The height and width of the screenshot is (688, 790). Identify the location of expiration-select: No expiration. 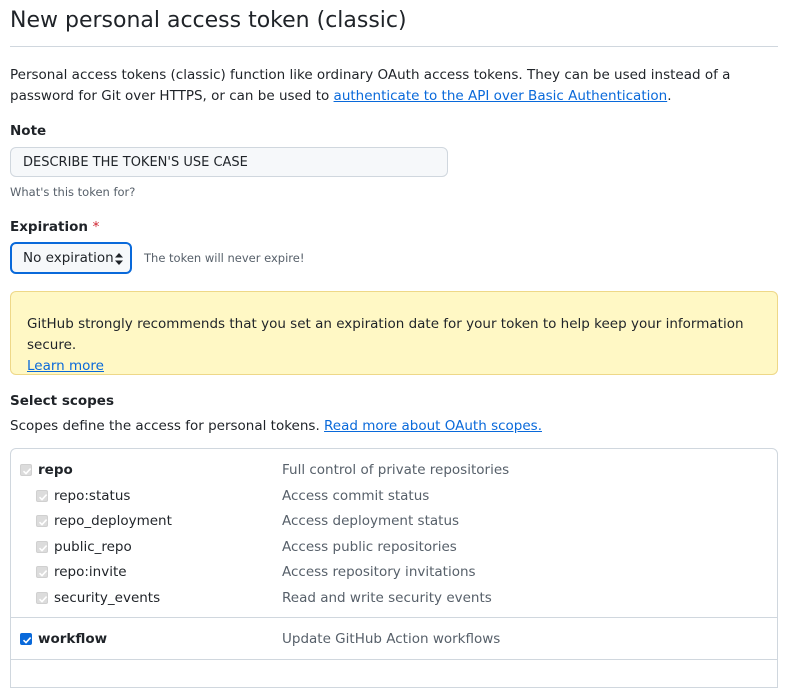
(71, 258).